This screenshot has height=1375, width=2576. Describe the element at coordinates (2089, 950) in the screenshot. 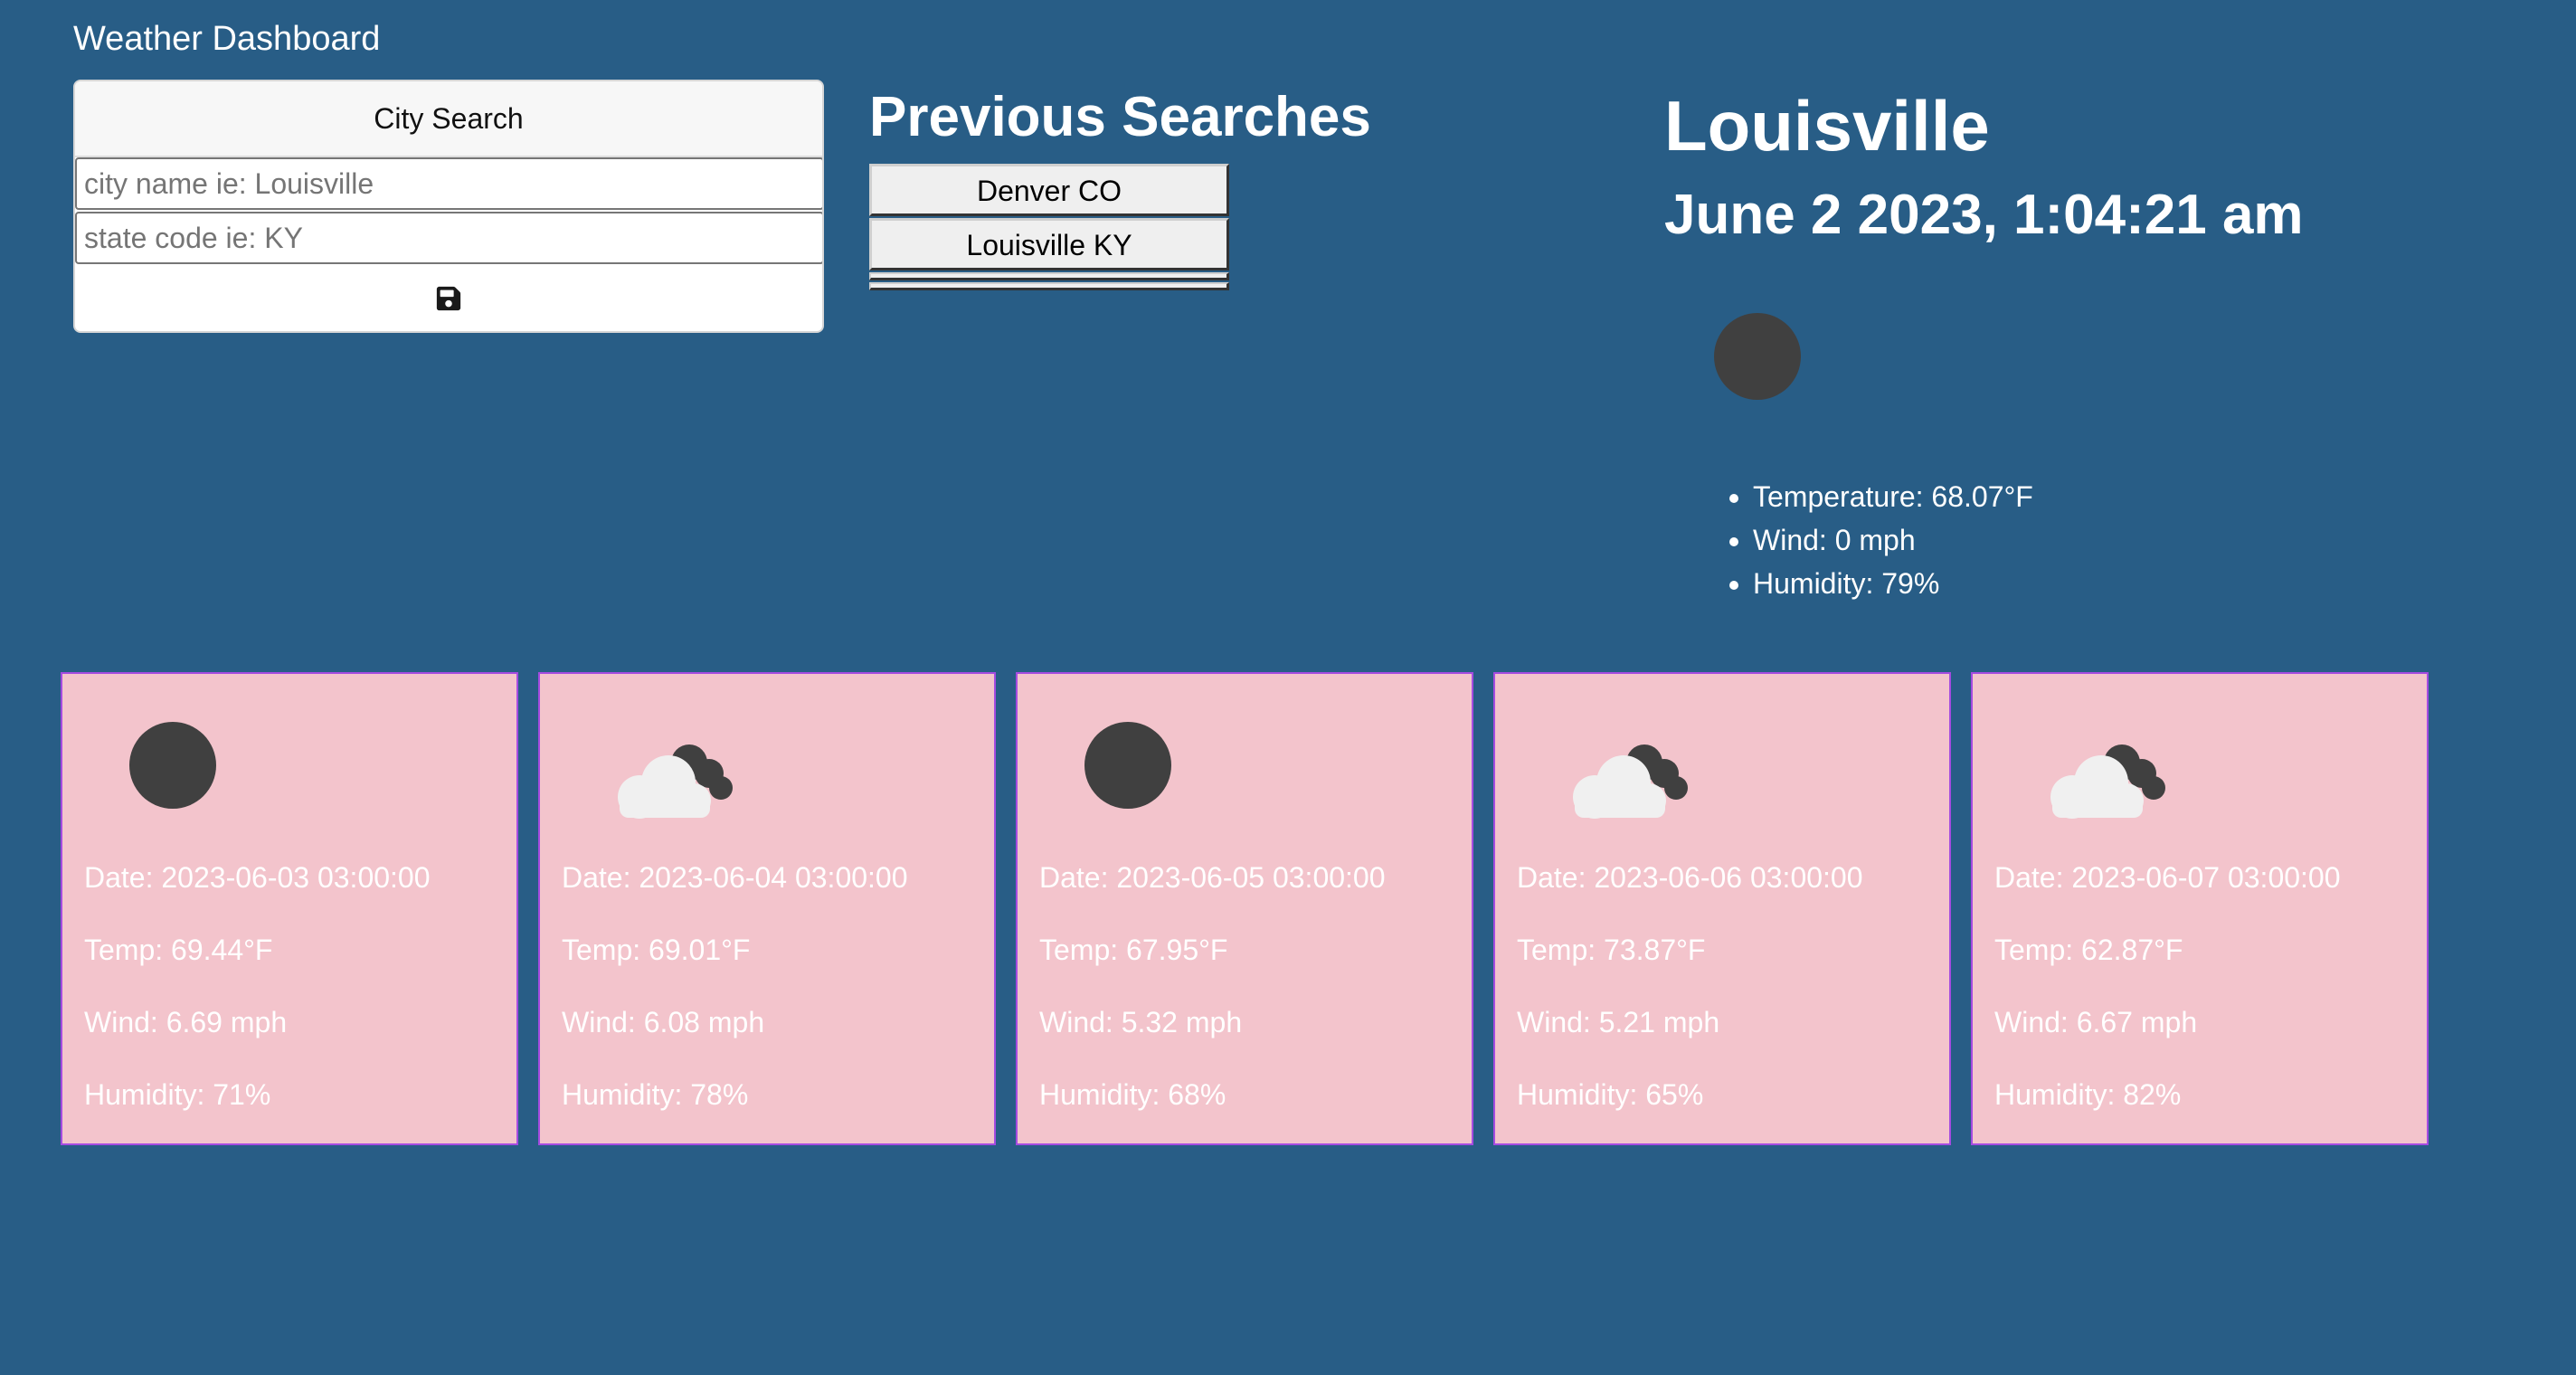

I see `forecast-temp: Temp: 62.87°F` at that location.